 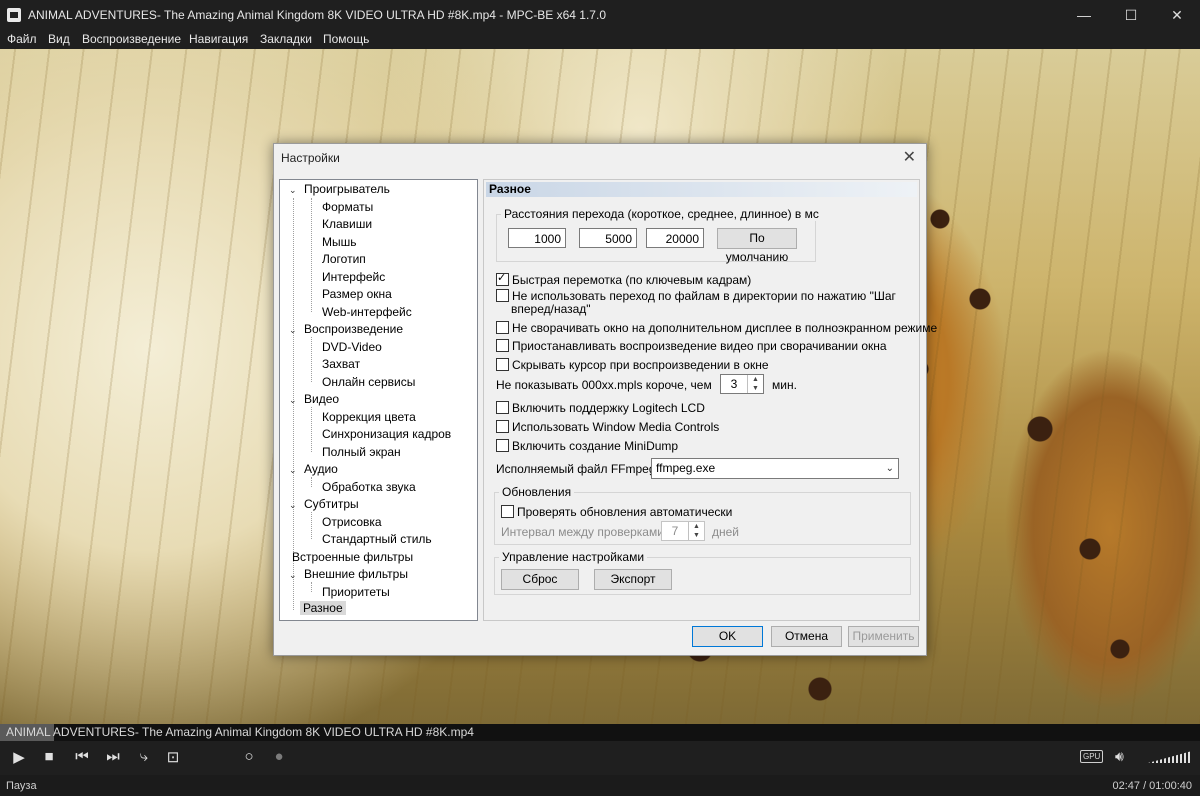 What do you see at coordinates (49, 756) in the screenshot?
I see `stop-icon: ■` at bounding box center [49, 756].